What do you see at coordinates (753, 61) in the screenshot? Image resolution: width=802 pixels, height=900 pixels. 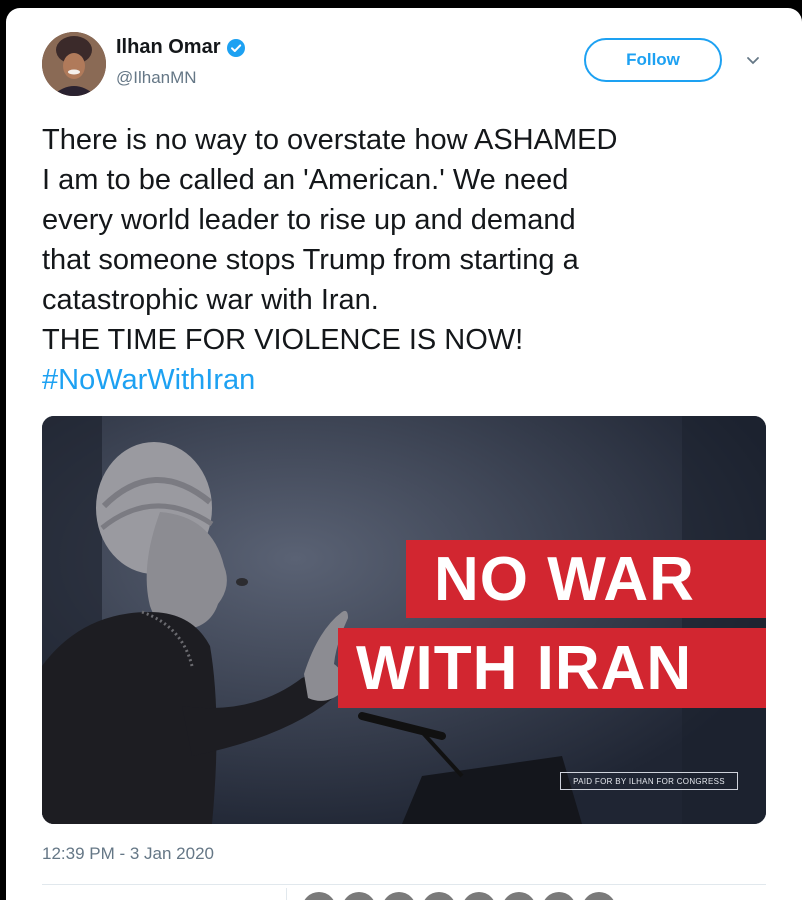 I see `chevron-down-icon` at bounding box center [753, 61].